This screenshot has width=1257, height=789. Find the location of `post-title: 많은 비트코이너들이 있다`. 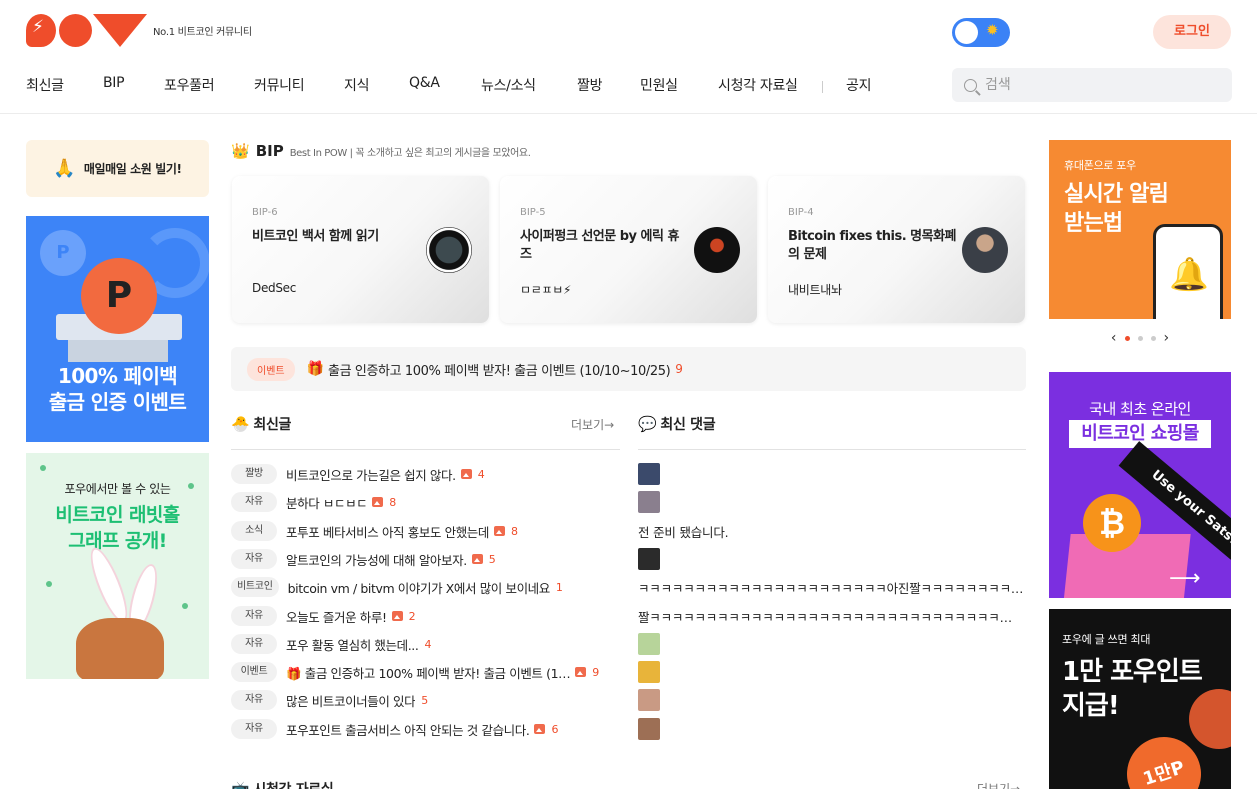

post-title: 많은 비트코이너들이 있다 is located at coordinates (350, 700).